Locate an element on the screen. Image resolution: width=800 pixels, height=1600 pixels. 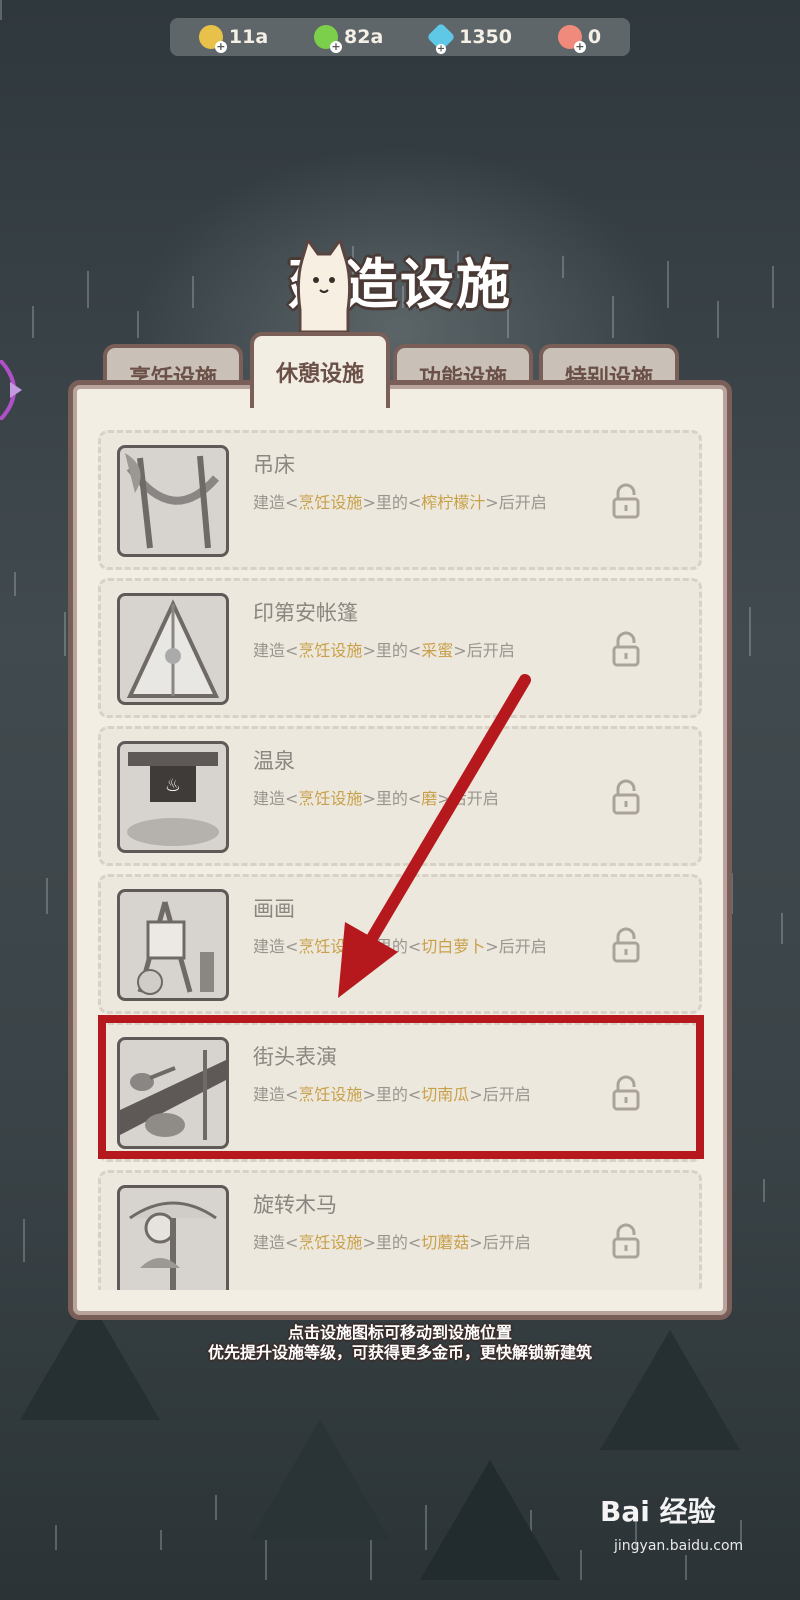
gem-count: 1350 is located at coordinates (485, 37).